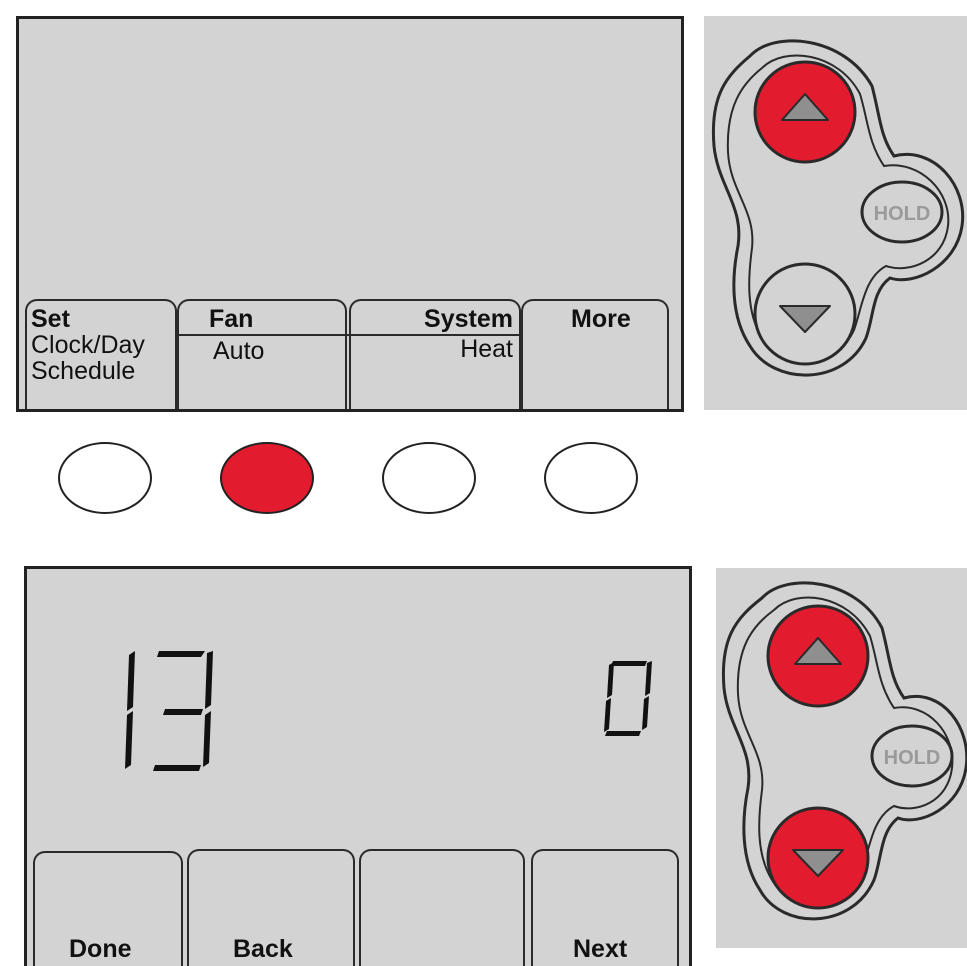 The width and height of the screenshot is (967, 966). Describe the element at coordinates (442, 907) in the screenshot. I see `tab-blank` at that location.